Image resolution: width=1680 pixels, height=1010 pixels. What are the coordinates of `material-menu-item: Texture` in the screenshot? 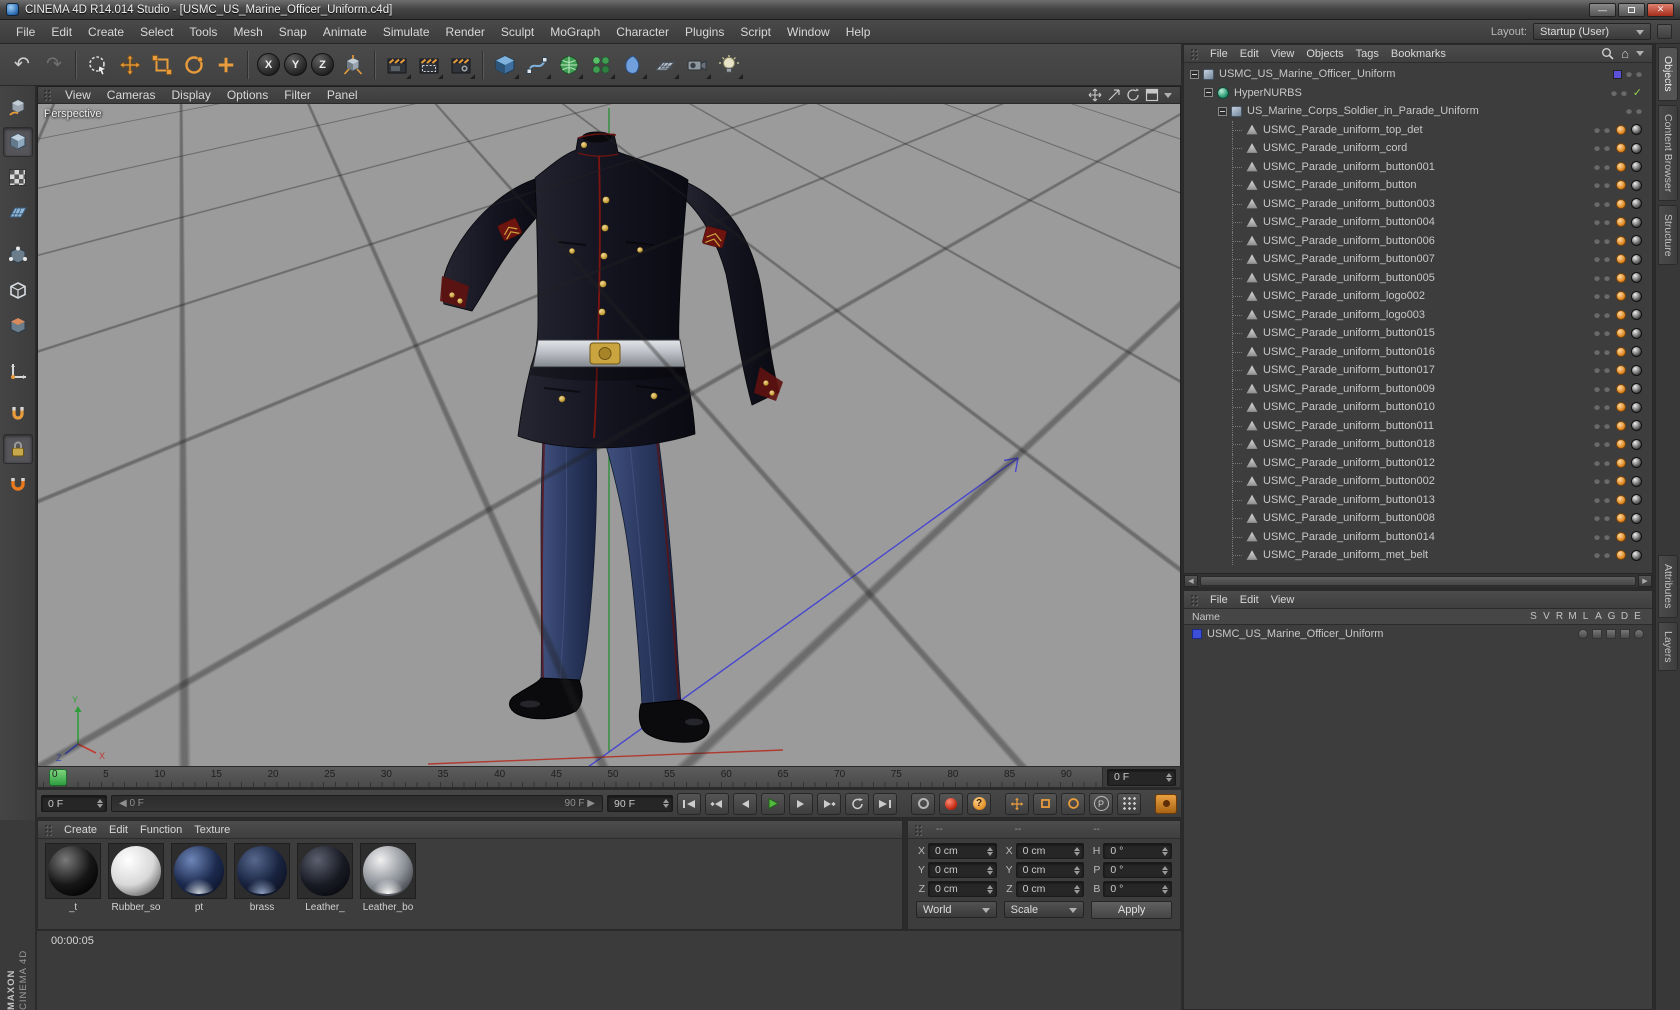 It's located at (212, 830).